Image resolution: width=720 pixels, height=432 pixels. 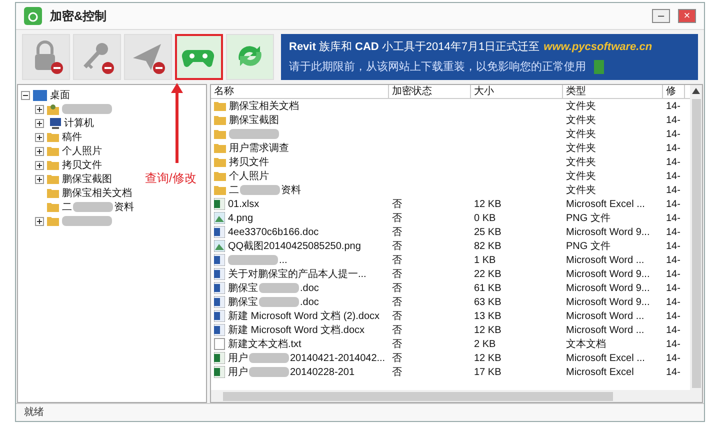 I want to click on file-row: 用户 20140228-201 否 17 KB Microsoft Excel 14-, so click(x=450, y=372).